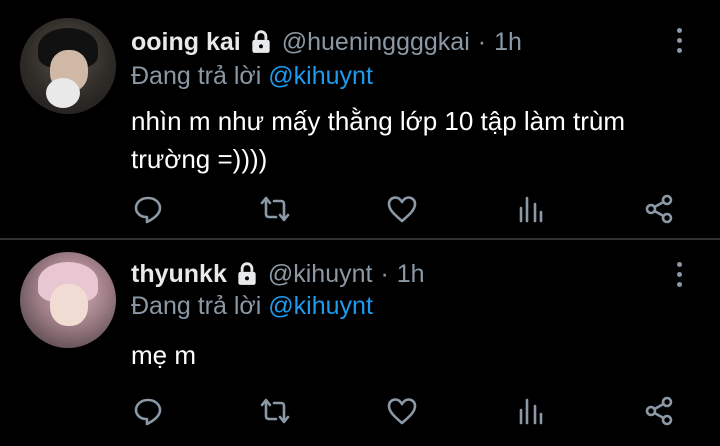 This screenshot has width=720, height=446. Describe the element at coordinates (376, 42) in the screenshot. I see `handle: @hueninggggkai` at that location.